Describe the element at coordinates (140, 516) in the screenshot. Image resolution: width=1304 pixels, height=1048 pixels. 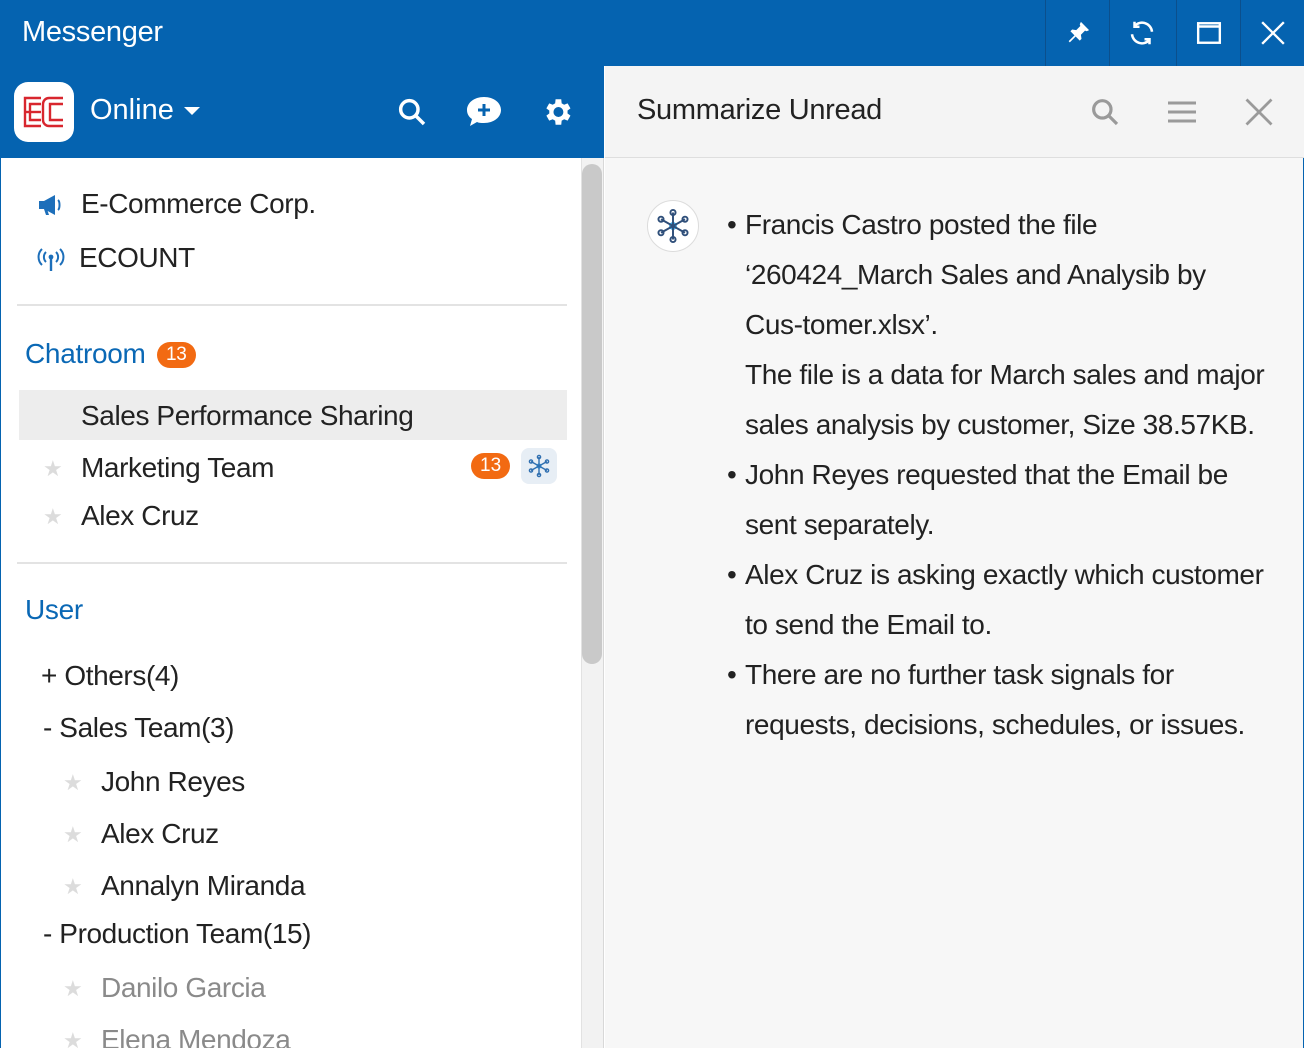
I see `chatroom-item-label: Alex Cruz` at that location.